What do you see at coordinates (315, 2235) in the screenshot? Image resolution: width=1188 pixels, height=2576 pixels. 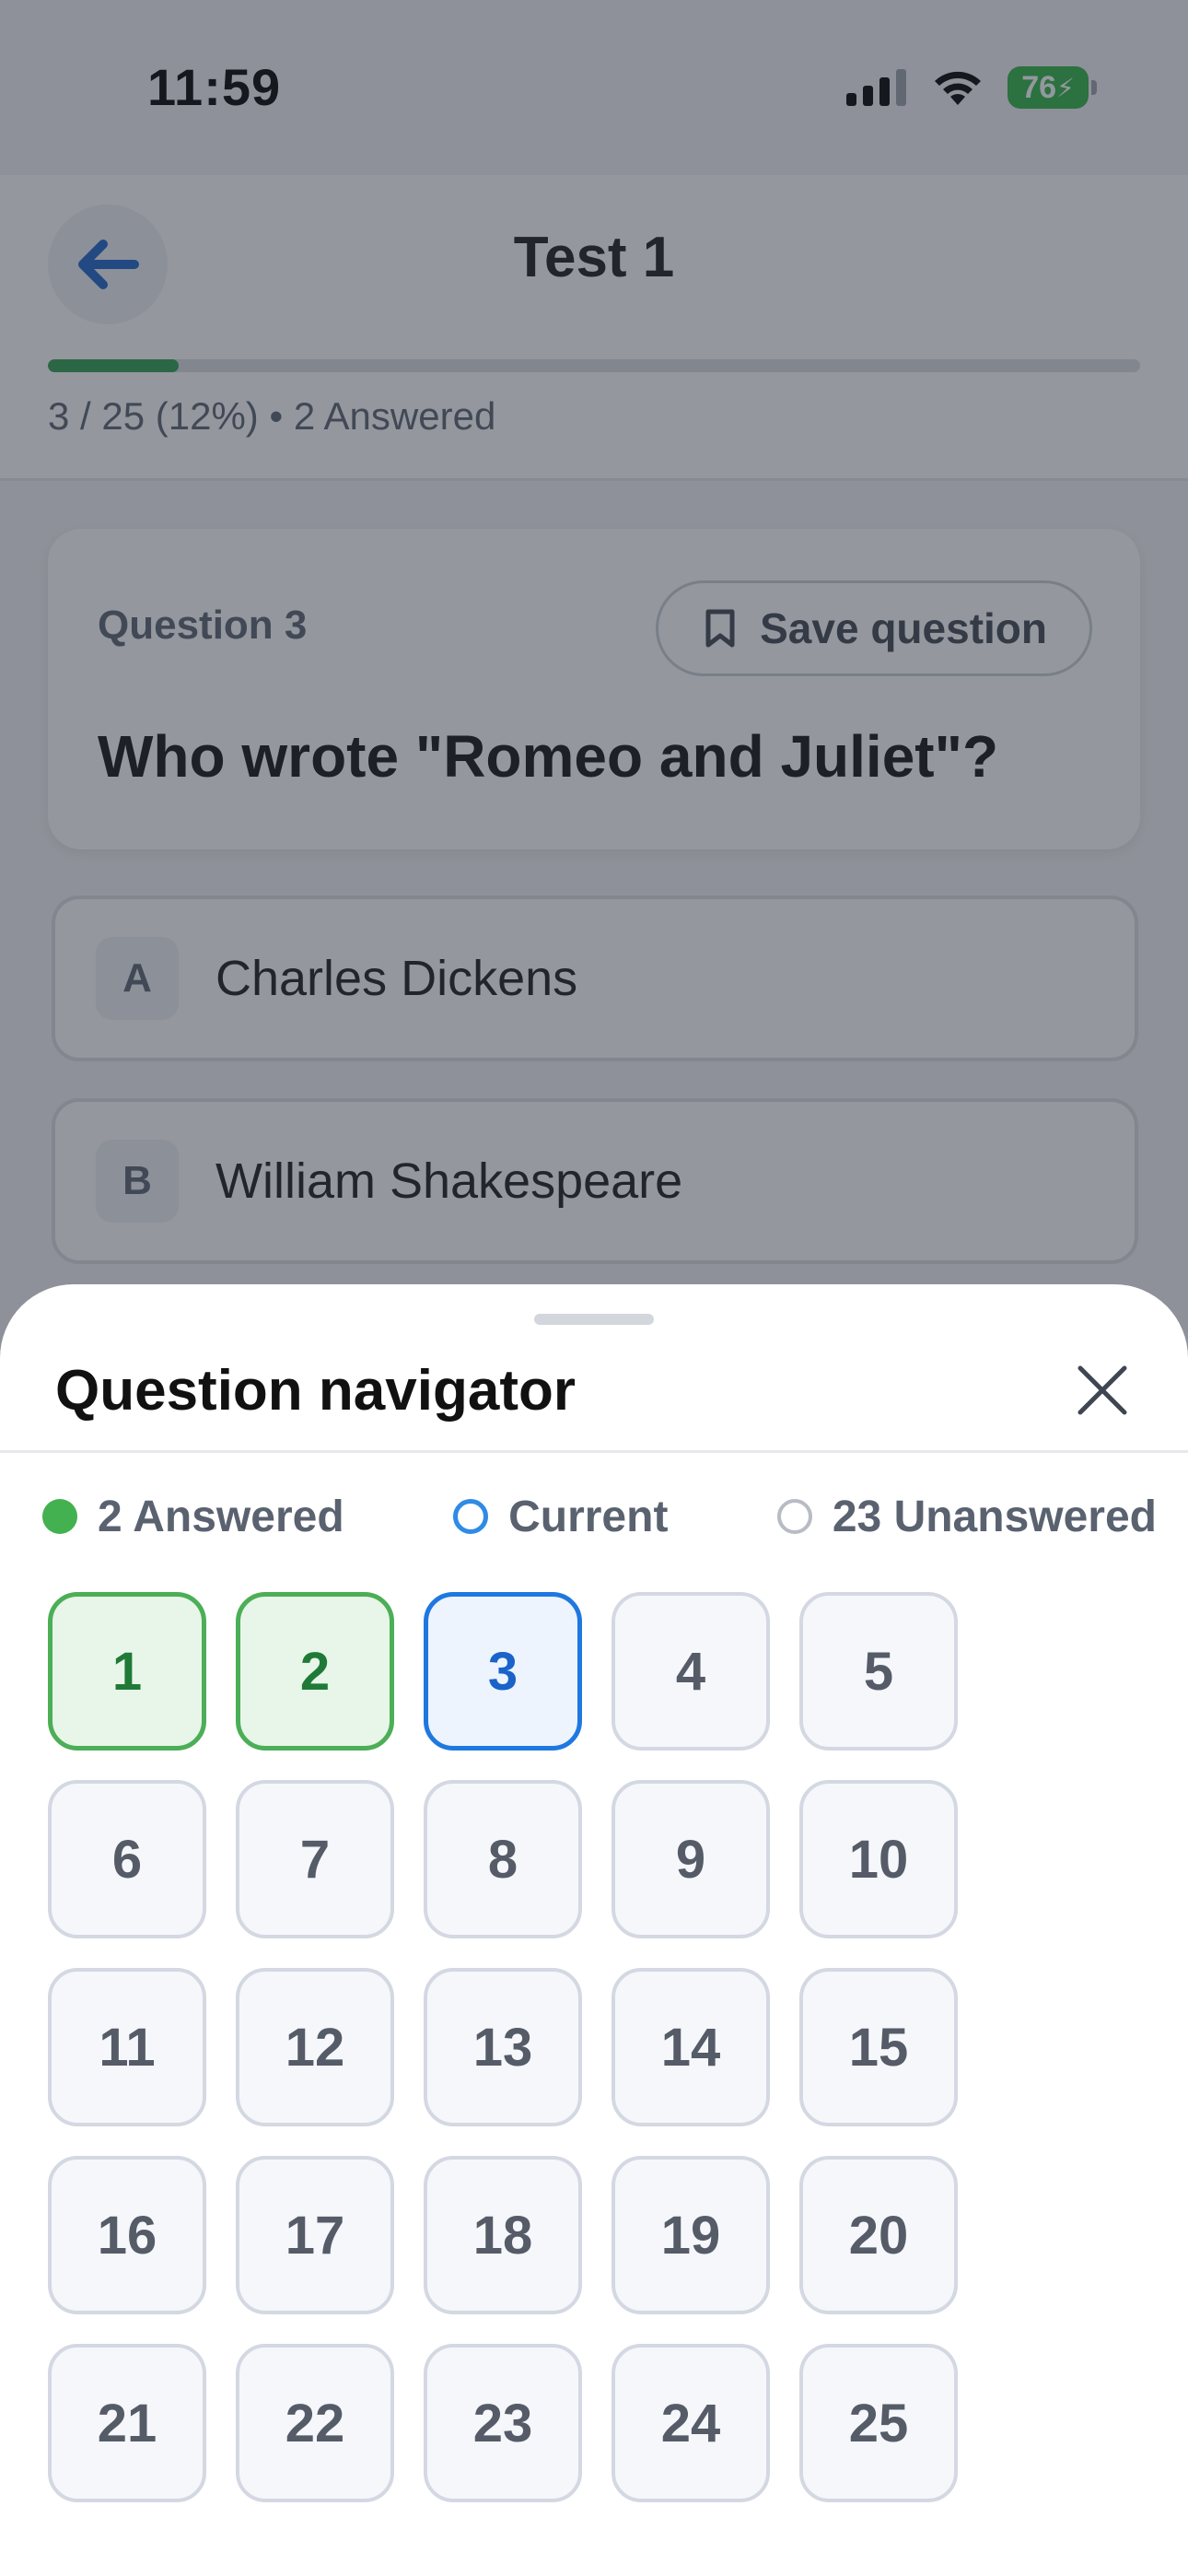 I see `question-button-17: 17` at bounding box center [315, 2235].